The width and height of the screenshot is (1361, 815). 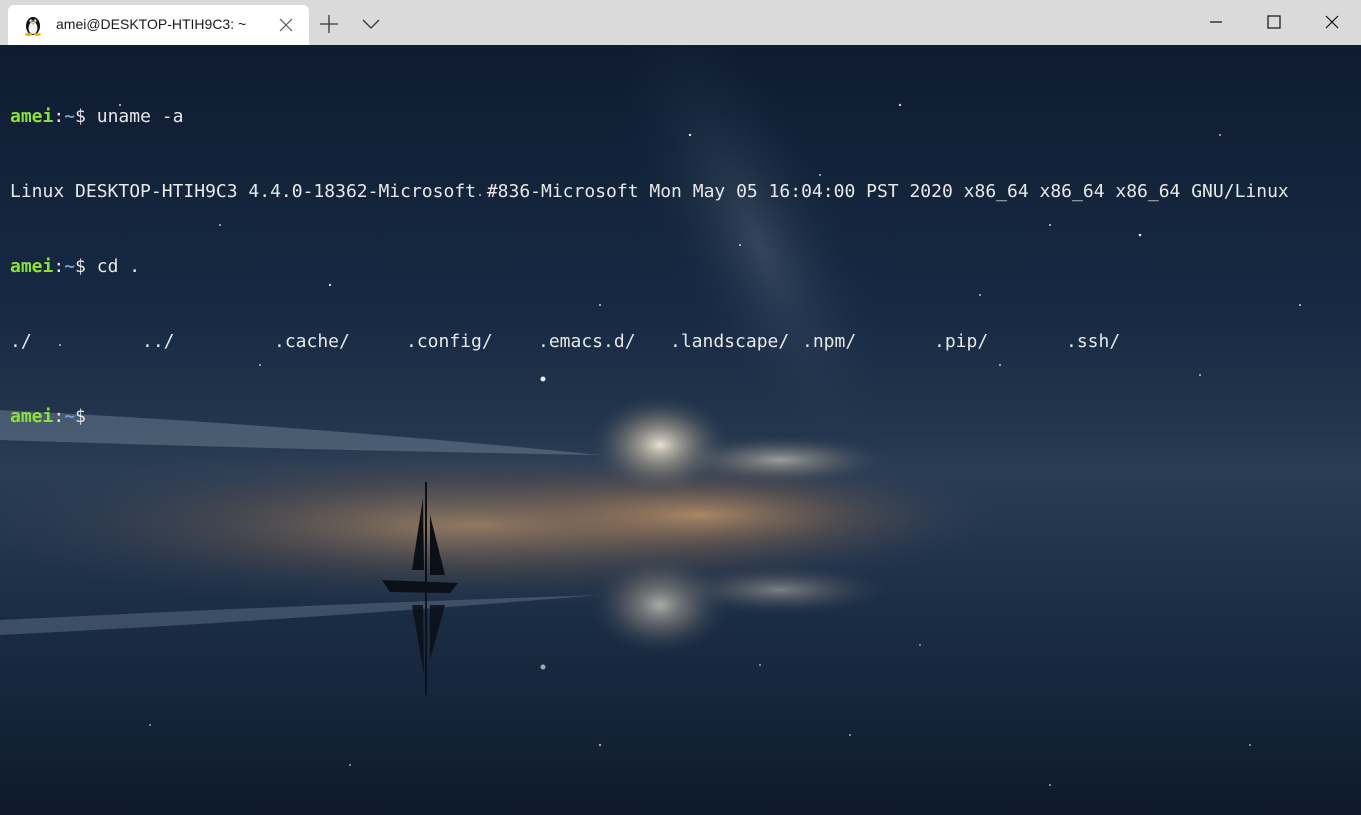 I want to click on command-line: amei:~$ uname -a, so click(x=649, y=116).